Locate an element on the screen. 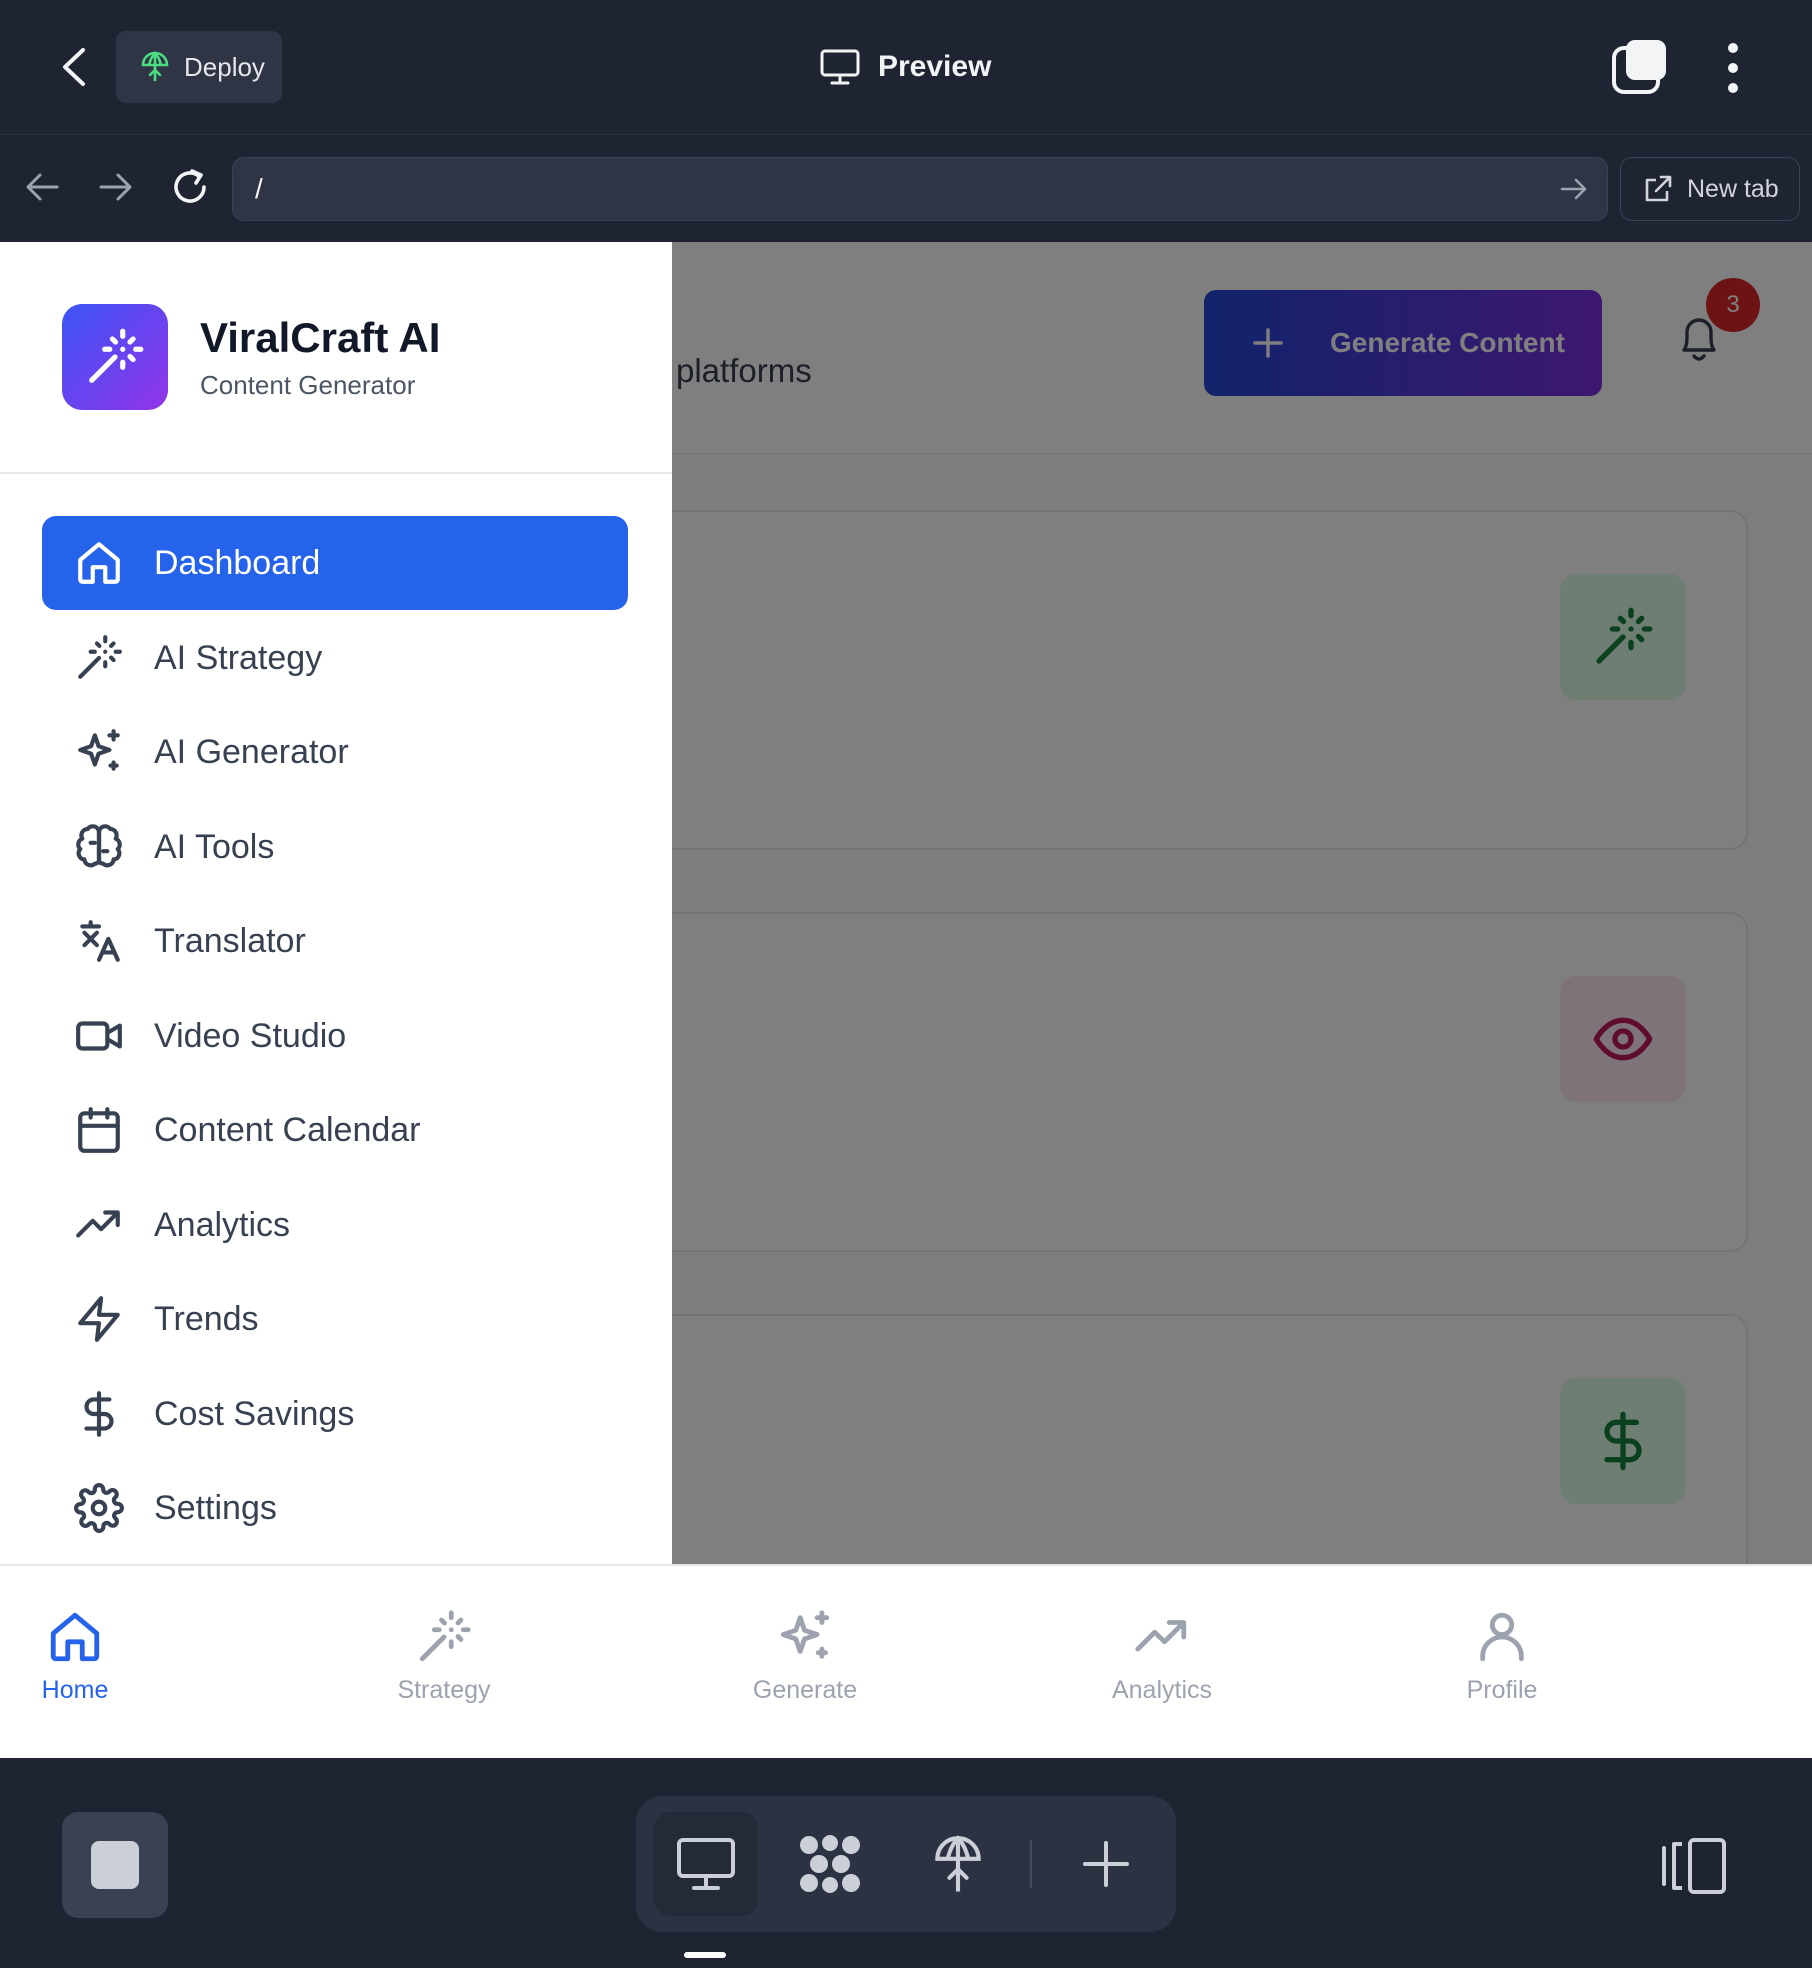 This screenshot has width=1812, height=1968. sidebar-item-label: Cost Savings is located at coordinates (254, 1413).